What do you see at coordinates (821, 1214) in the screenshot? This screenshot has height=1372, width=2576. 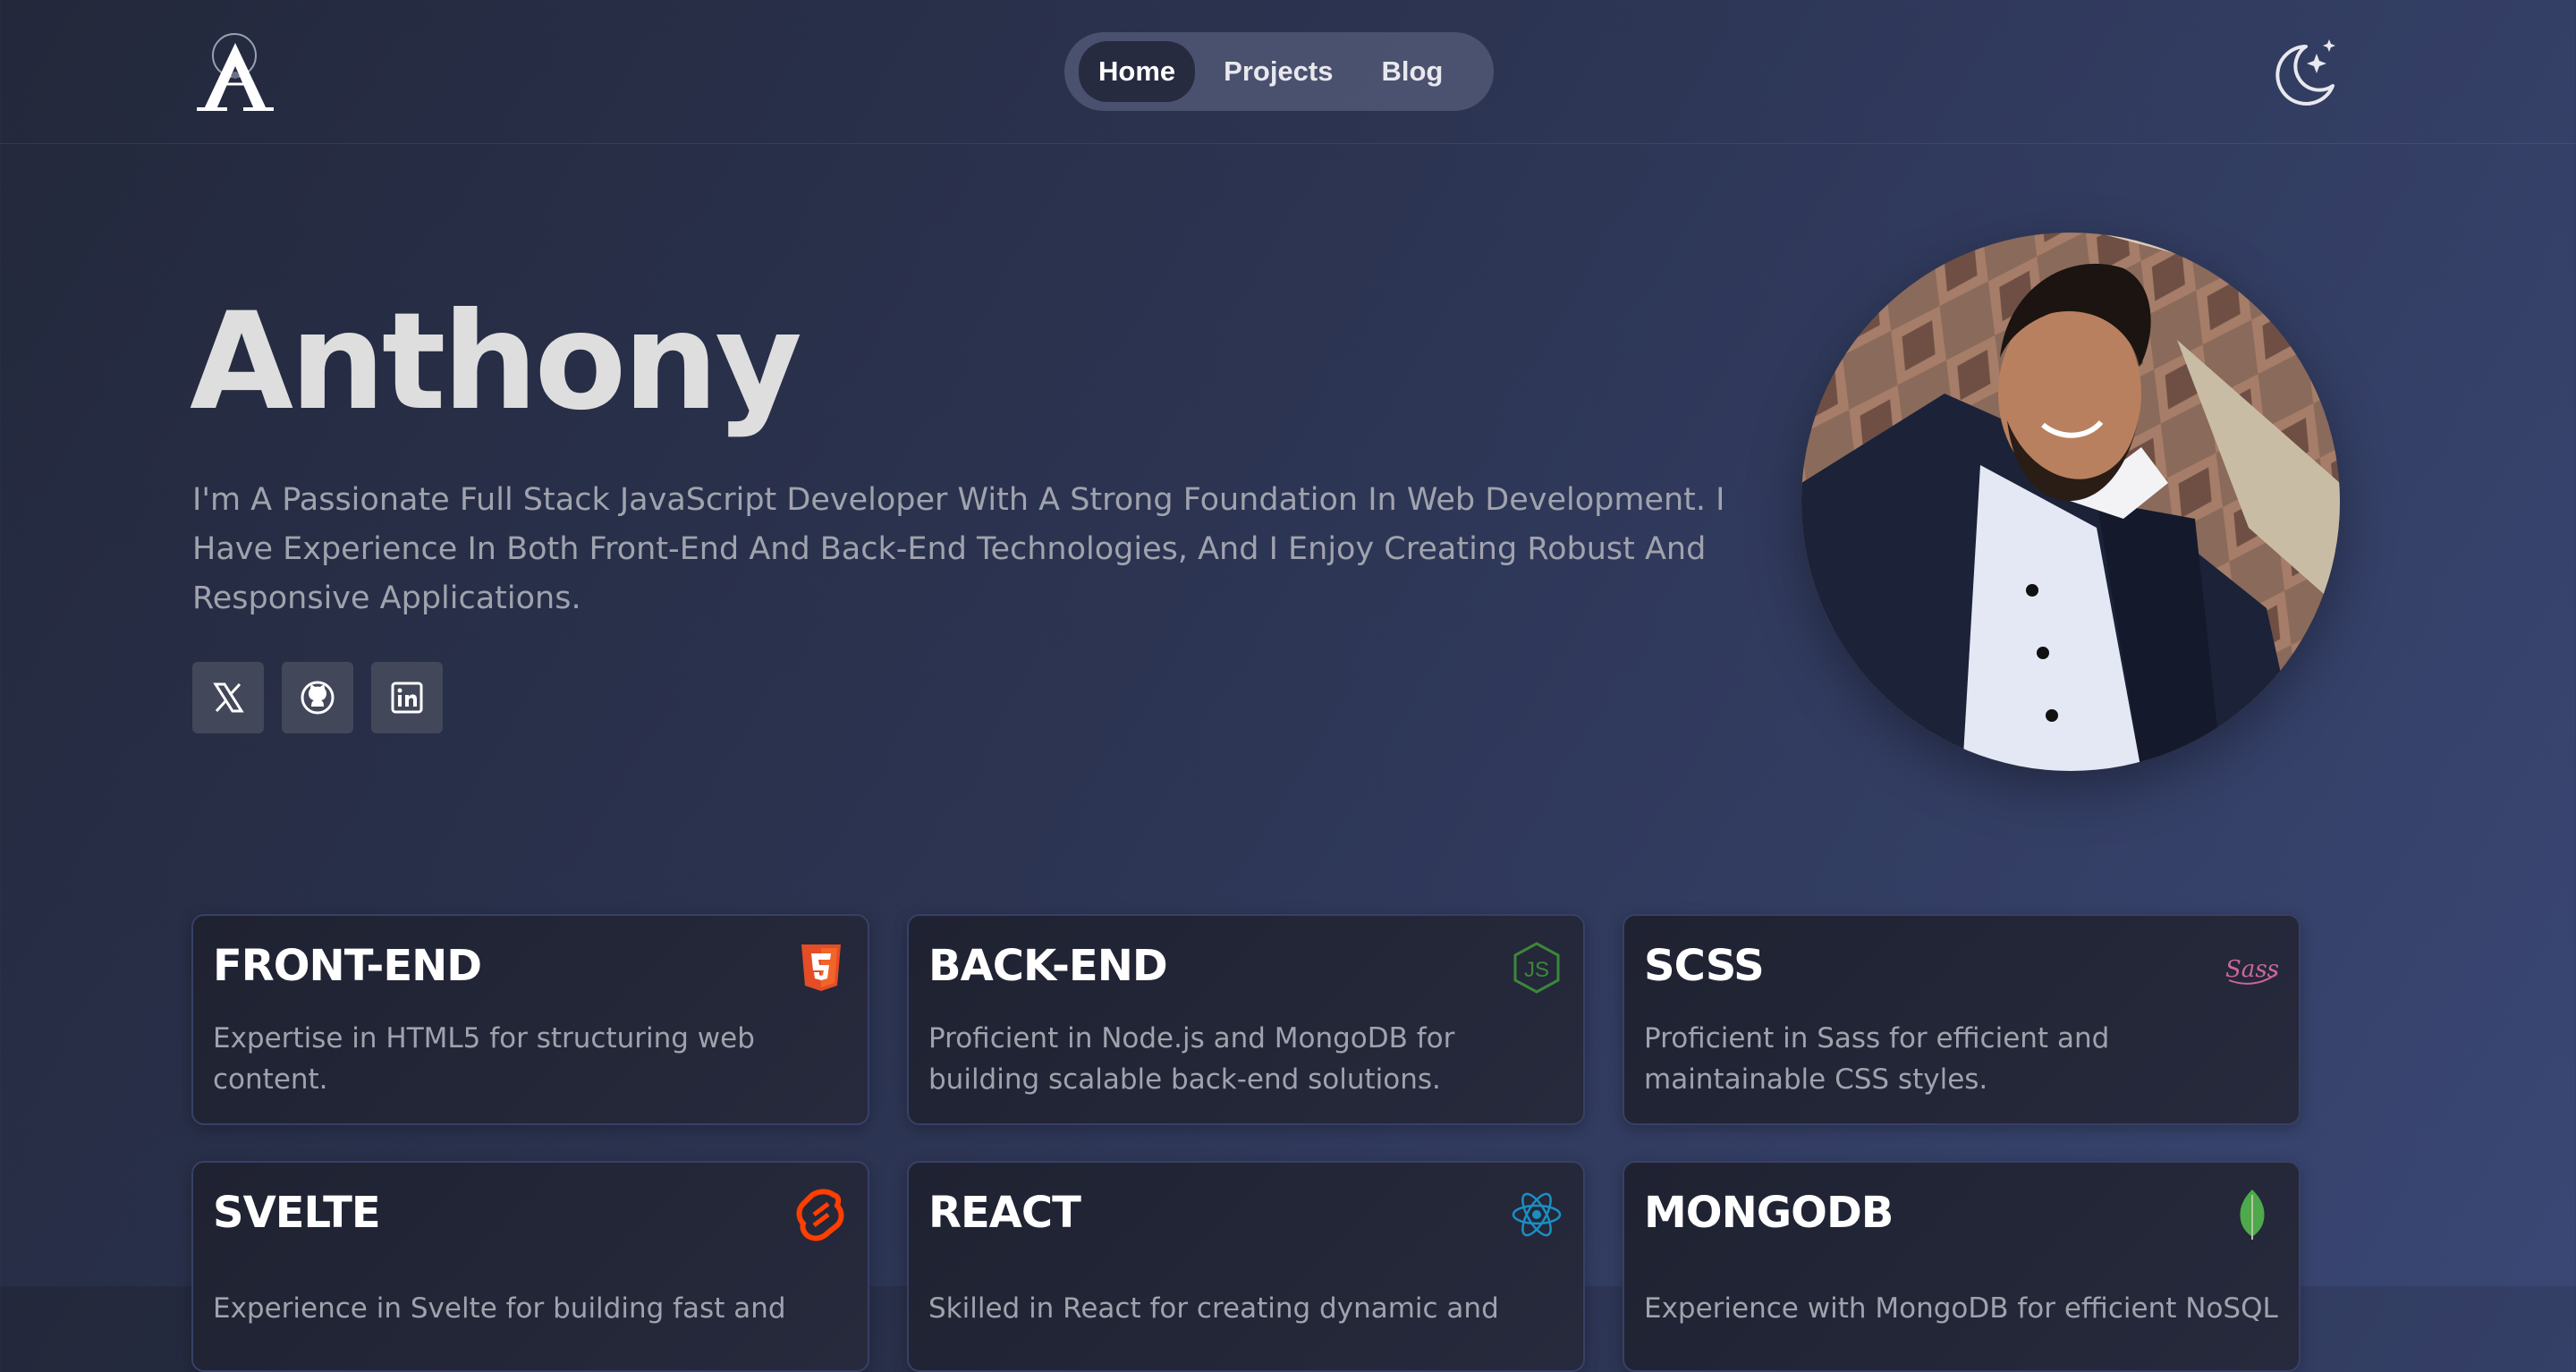 I see `svelte-icon` at bounding box center [821, 1214].